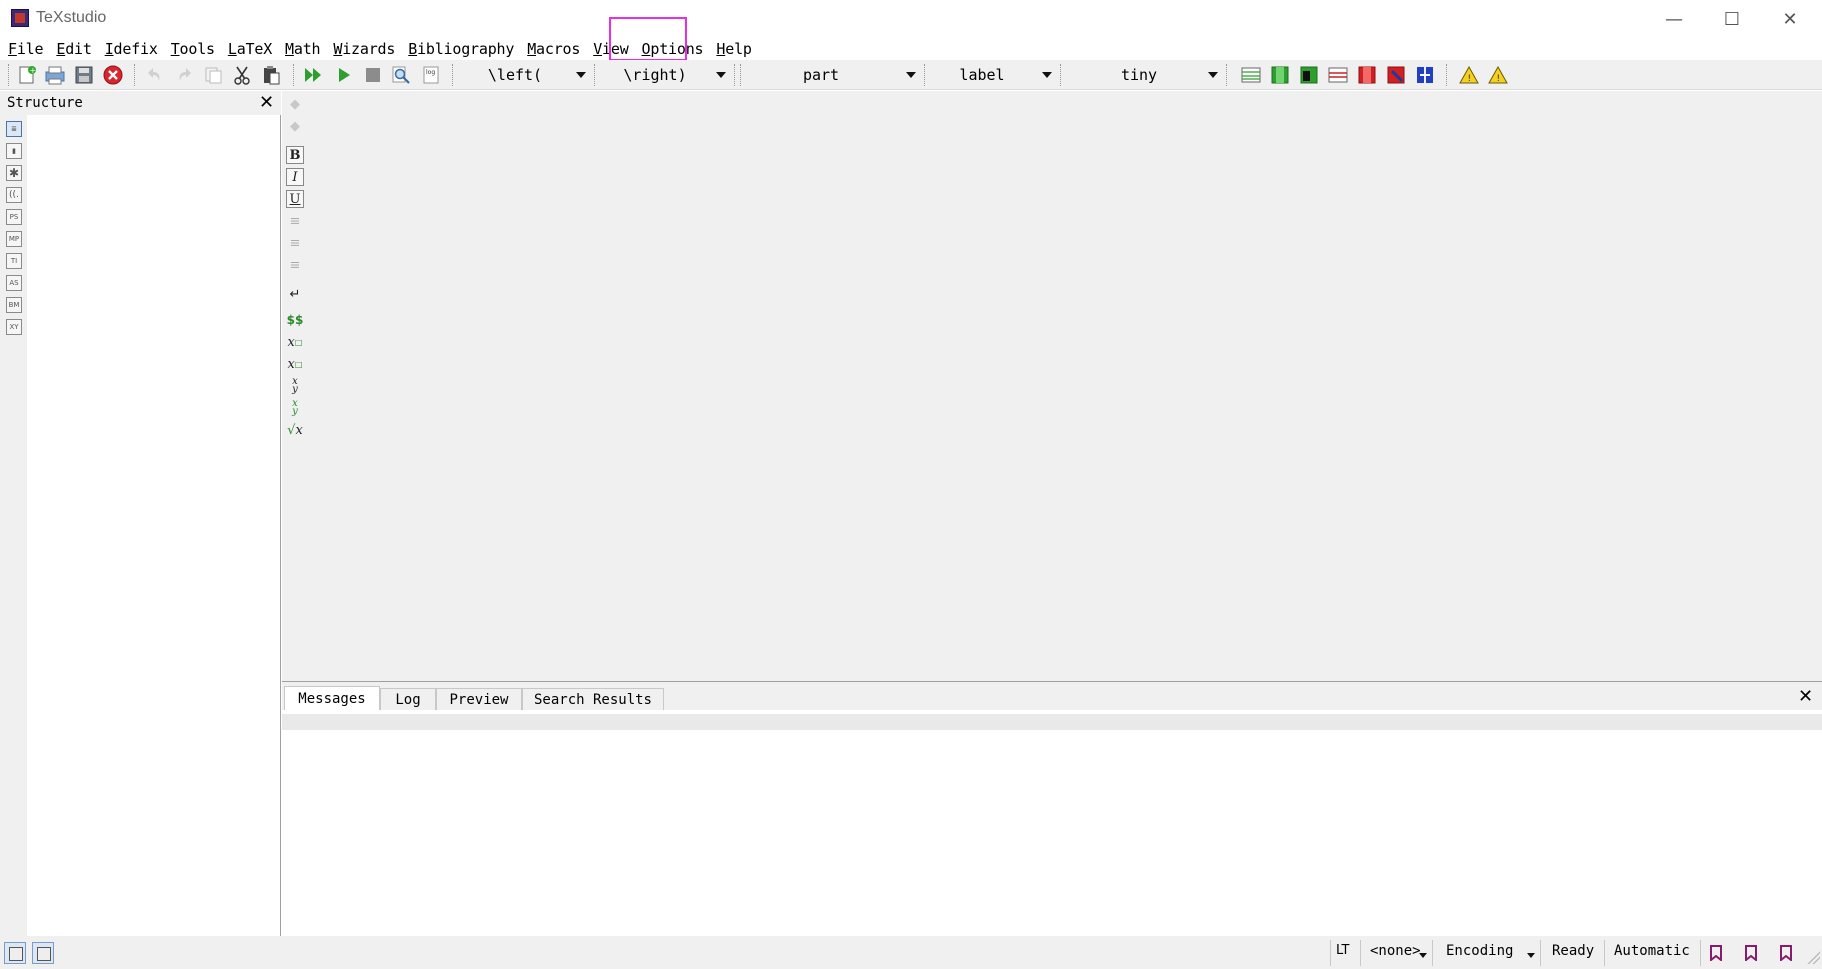 This screenshot has height=969, width=1822. What do you see at coordinates (1280, 75) in the screenshot?
I see `add-column-icon` at bounding box center [1280, 75].